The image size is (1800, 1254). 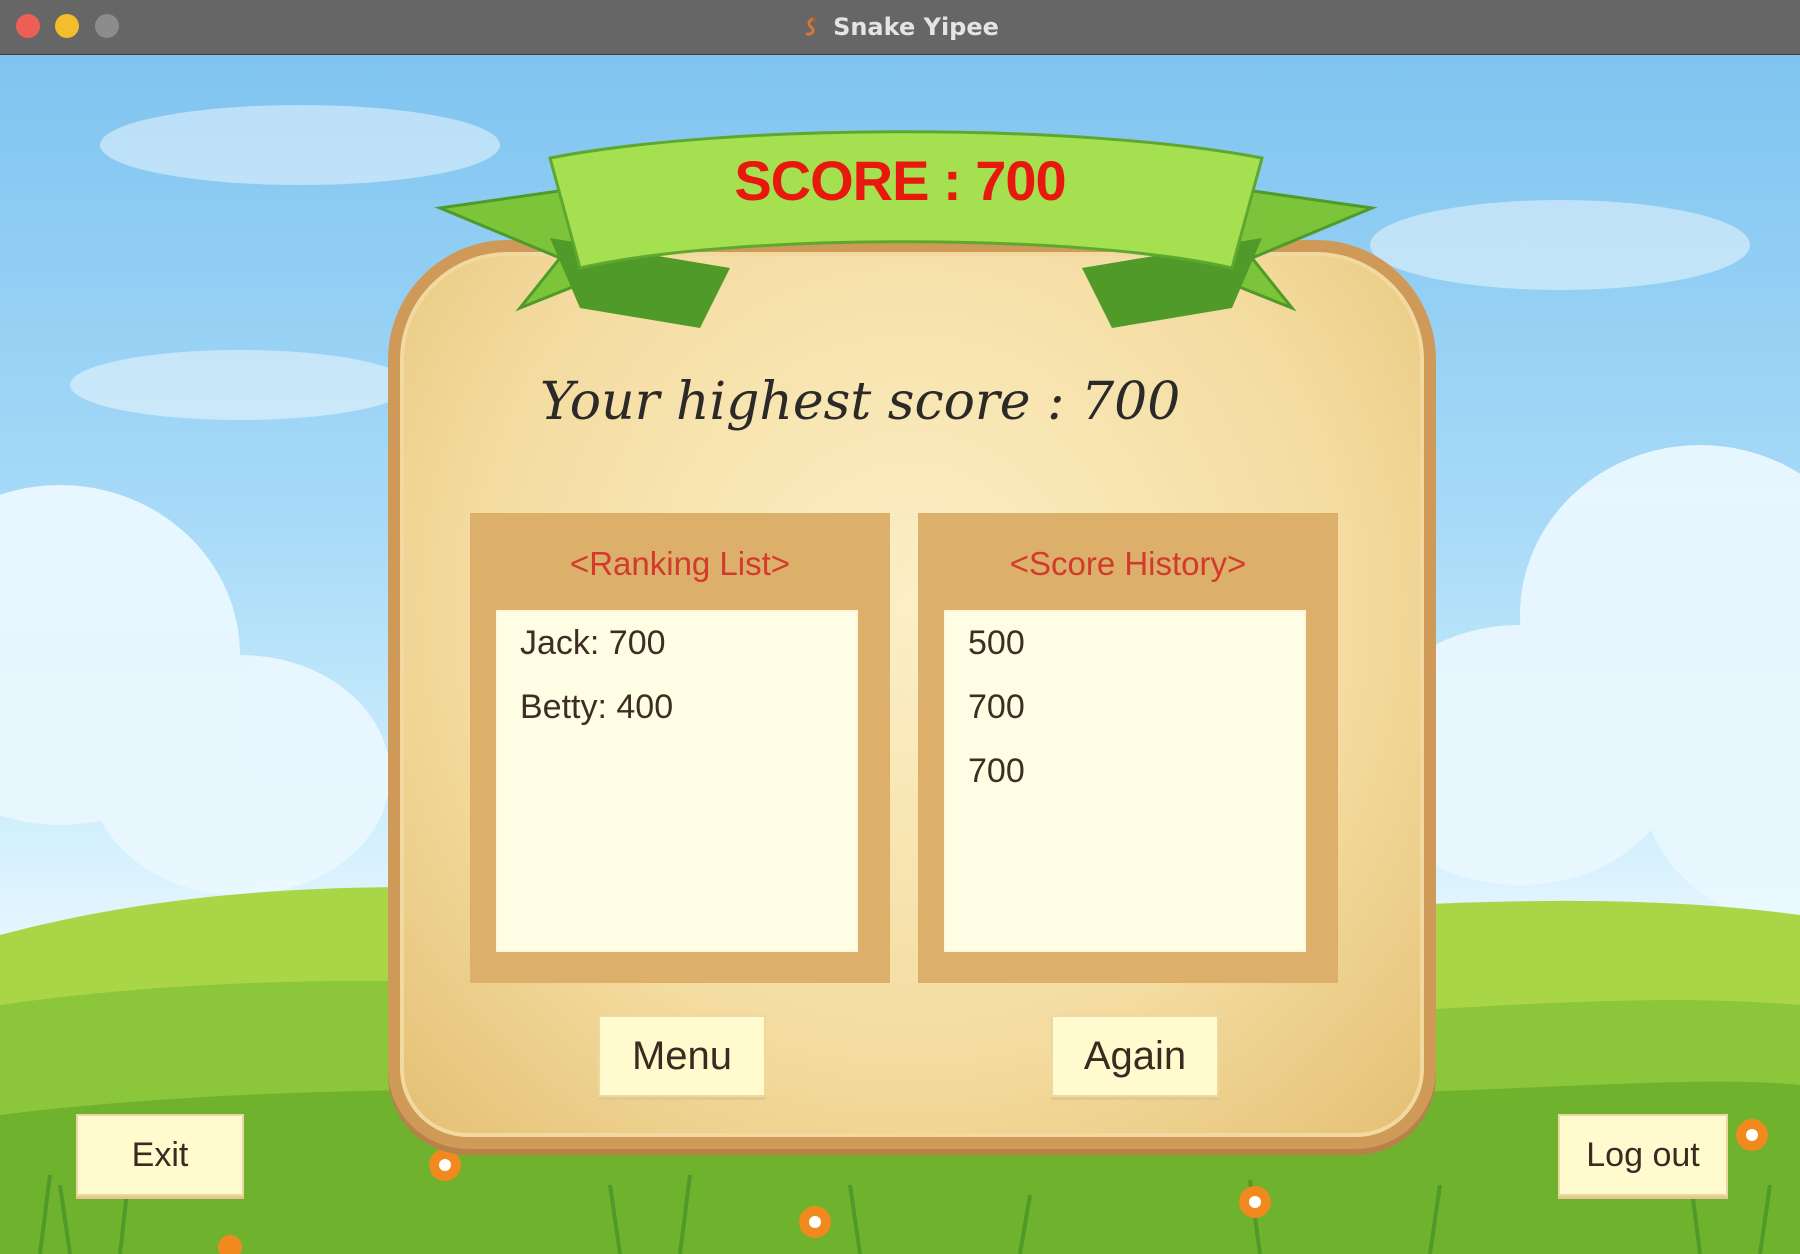 What do you see at coordinates (1125, 656) in the screenshot?
I see `history-item: 500` at bounding box center [1125, 656].